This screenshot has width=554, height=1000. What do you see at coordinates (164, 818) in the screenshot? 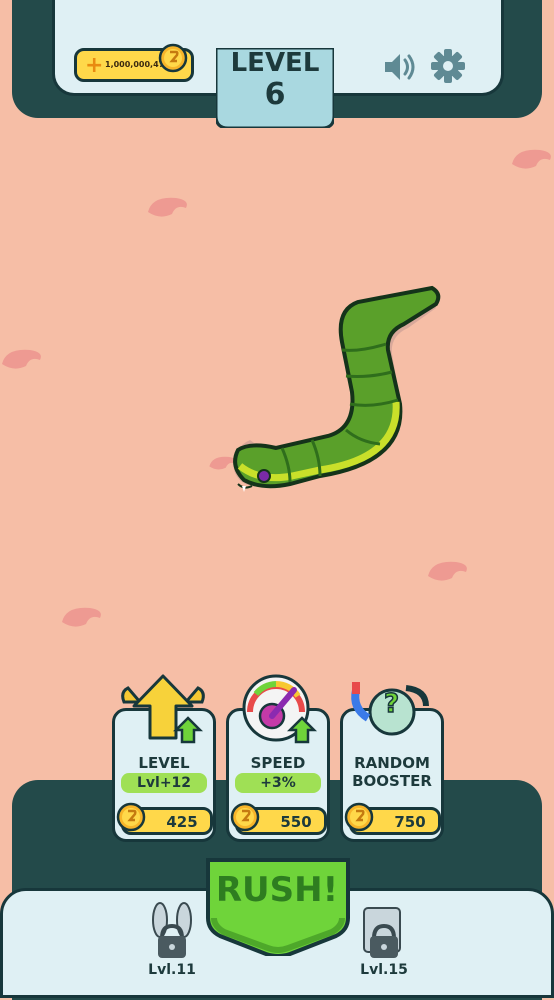
I see `card-price-button: 425` at bounding box center [164, 818].